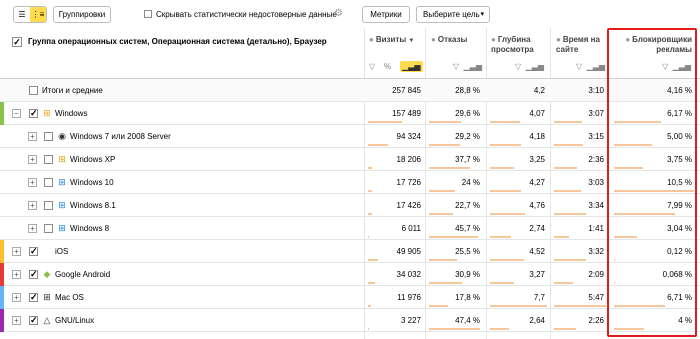 This screenshot has height=339, width=700. What do you see at coordinates (386, 14) in the screenshot?
I see `metrics-button: Метрики` at bounding box center [386, 14].